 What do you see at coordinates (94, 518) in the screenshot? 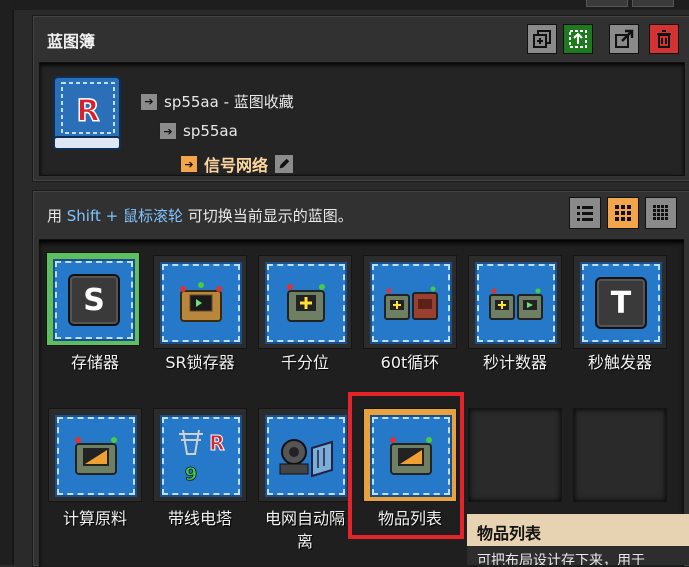
I see `blueprint-label: 计算原料` at bounding box center [94, 518].